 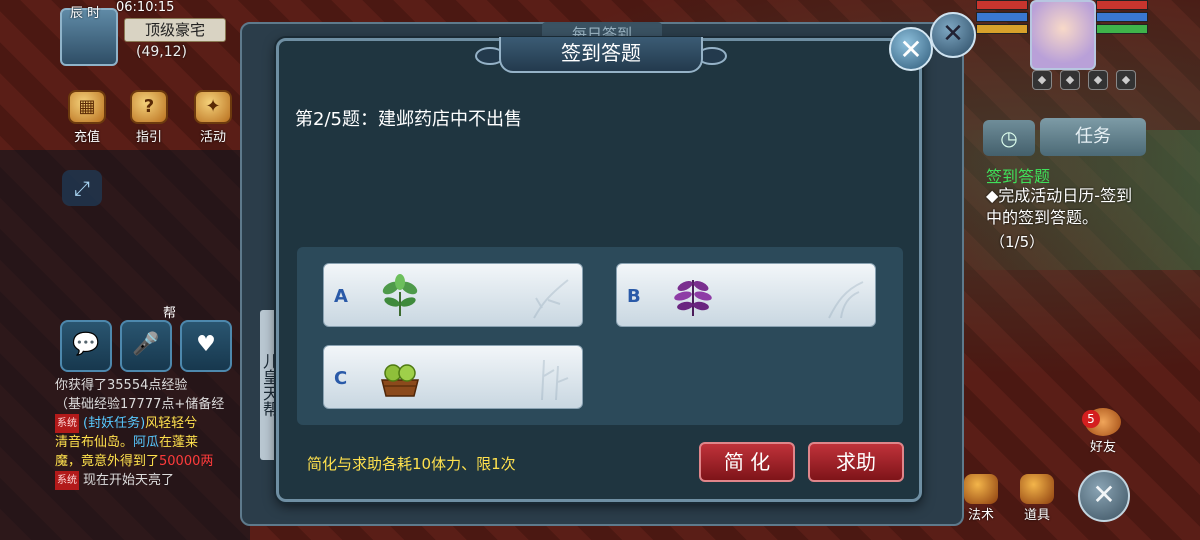 I want to click on option-letter: A, so click(x=341, y=296).